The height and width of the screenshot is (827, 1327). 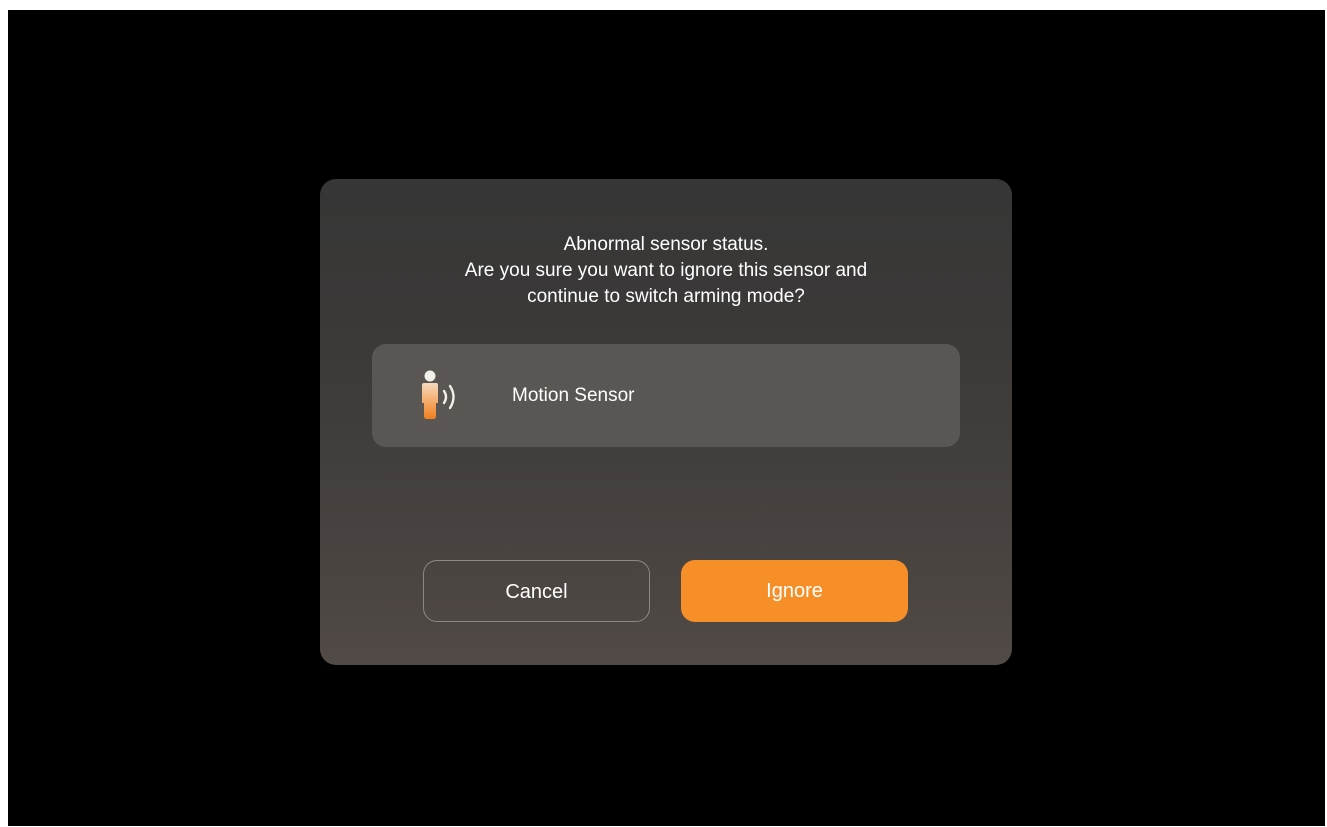 I want to click on cancel-button: Cancel, so click(x=536, y=591).